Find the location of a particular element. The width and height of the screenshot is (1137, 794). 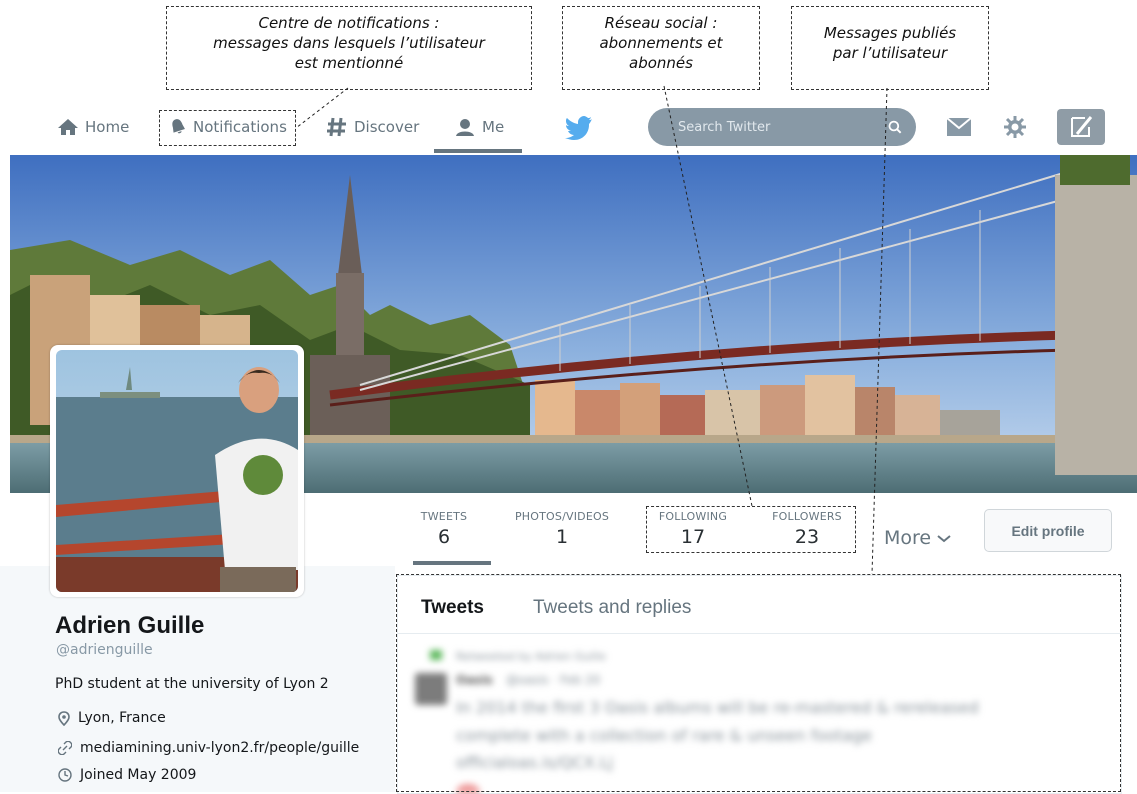

notifications-leader-line is located at coordinates (322, 108).